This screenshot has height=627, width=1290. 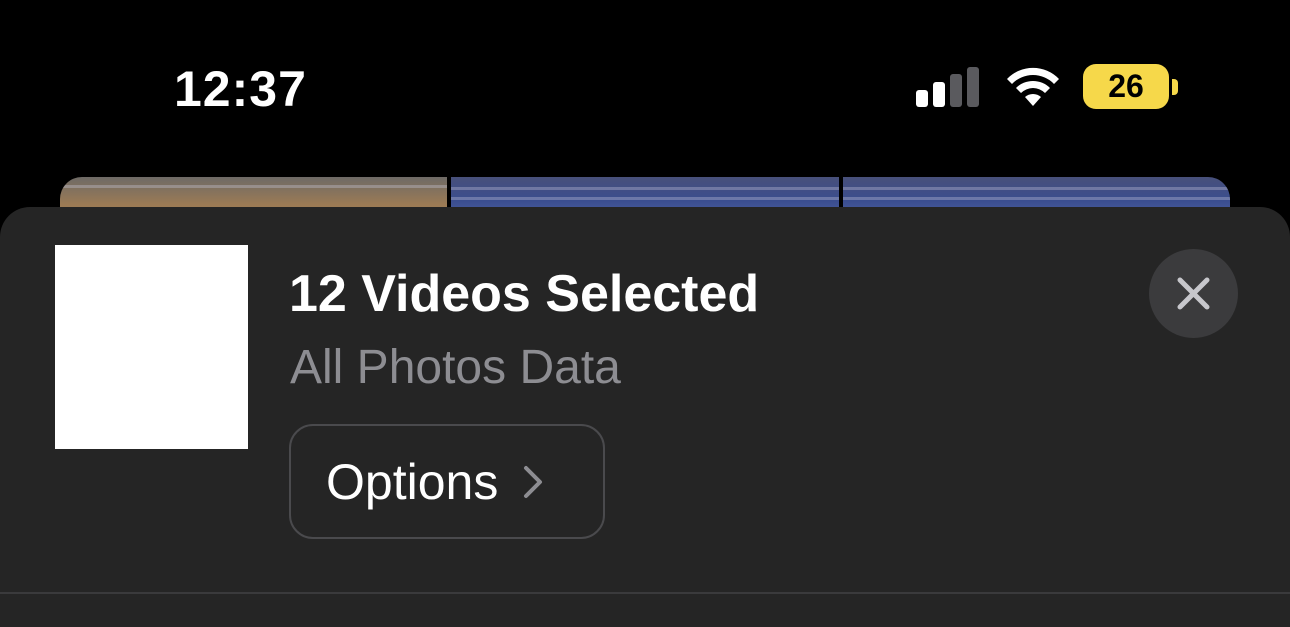 What do you see at coordinates (949, 87) in the screenshot?
I see `cellular-signal-icon` at bounding box center [949, 87].